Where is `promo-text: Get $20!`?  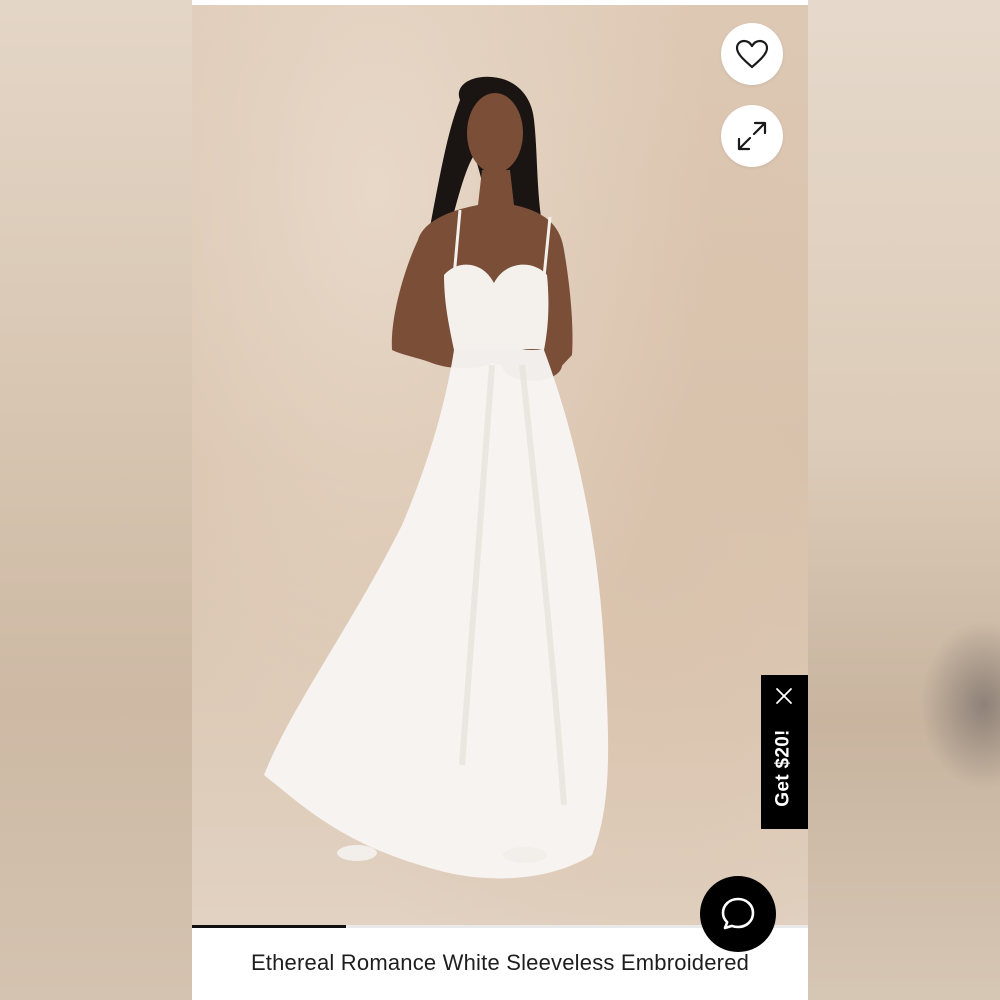 promo-text: Get $20! is located at coordinates (784, 768).